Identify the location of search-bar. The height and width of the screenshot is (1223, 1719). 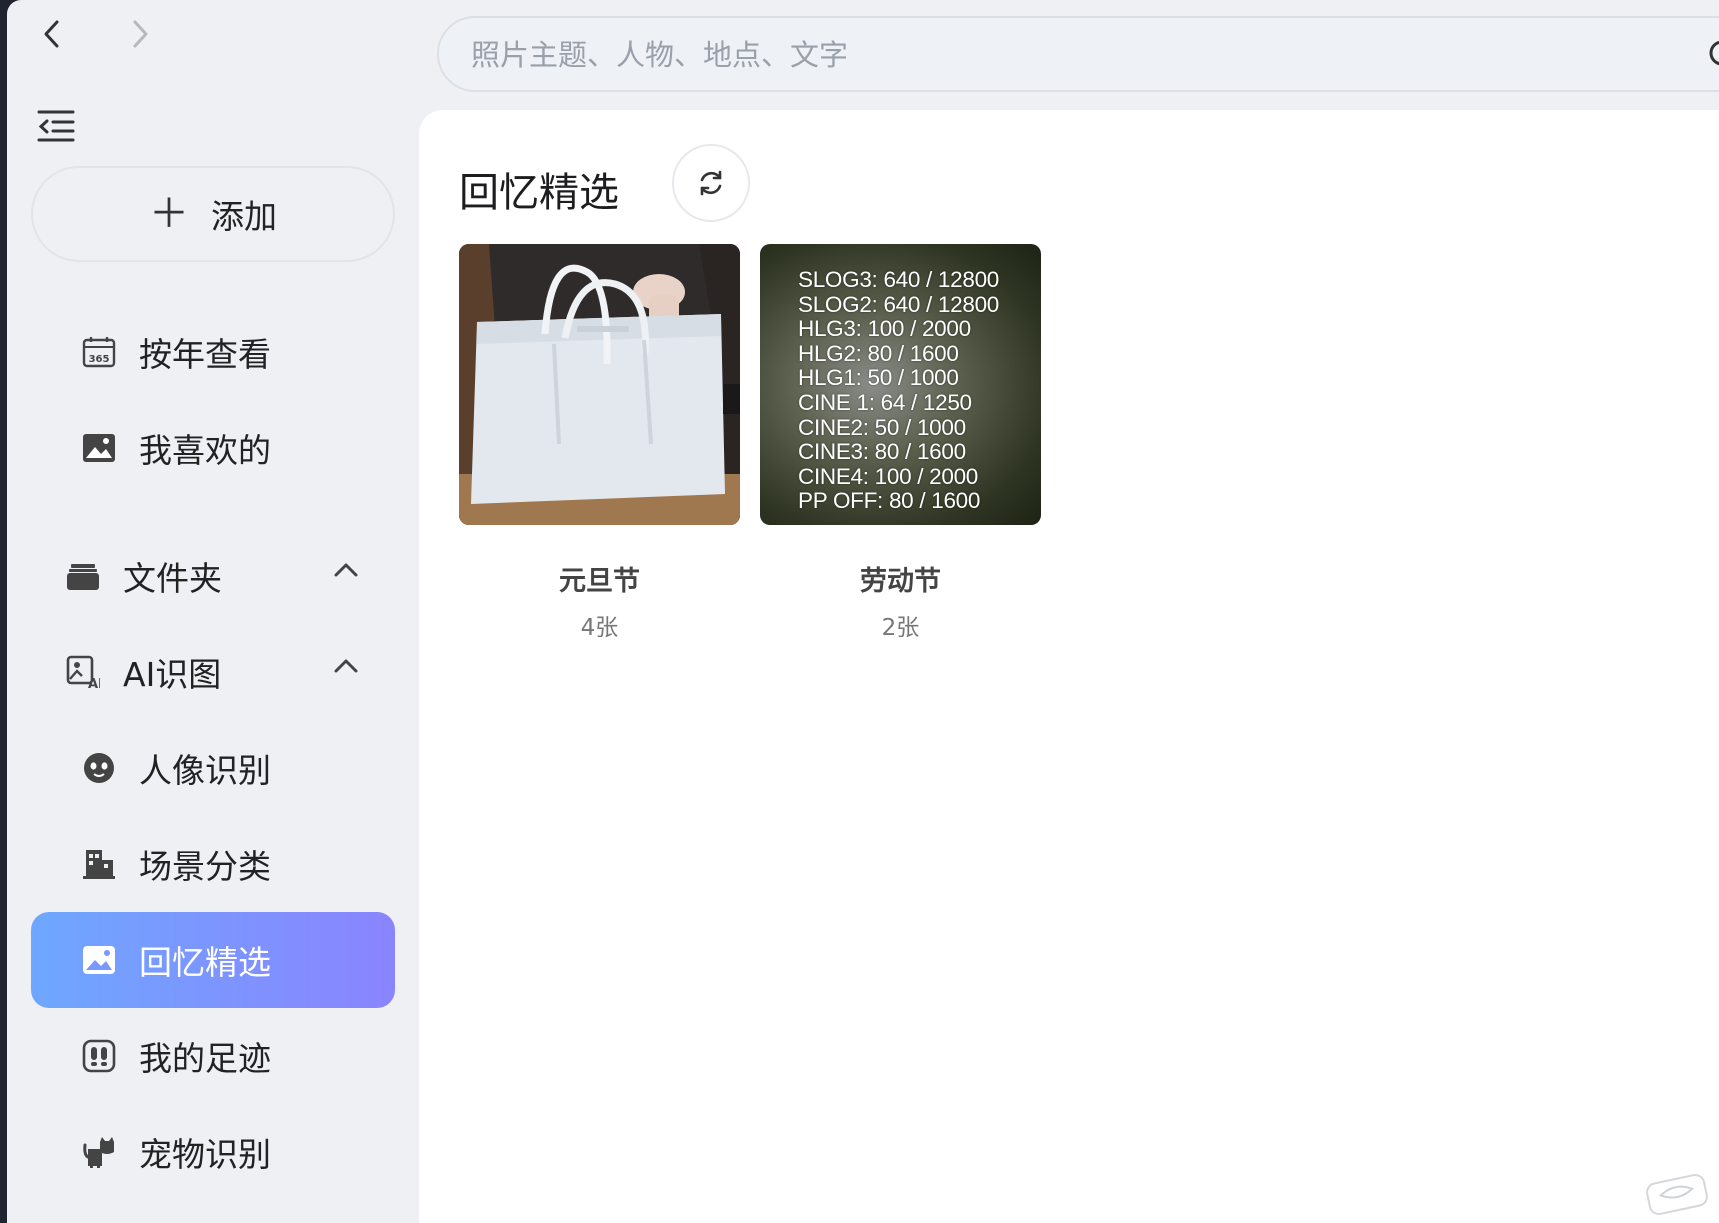
(1078, 54).